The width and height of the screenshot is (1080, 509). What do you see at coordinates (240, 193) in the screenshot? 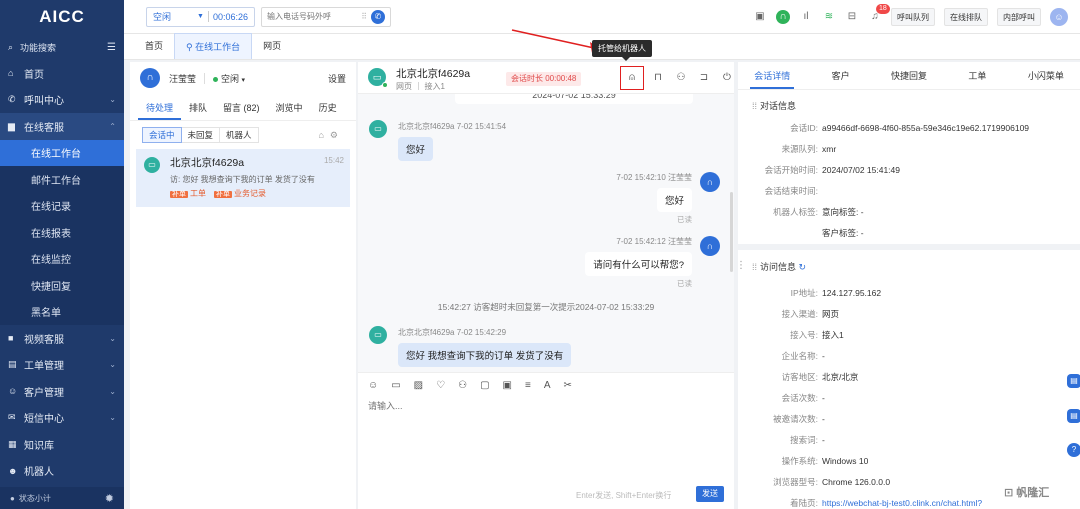
I see `business-record-tag: 补单 业务记录` at bounding box center [240, 193].